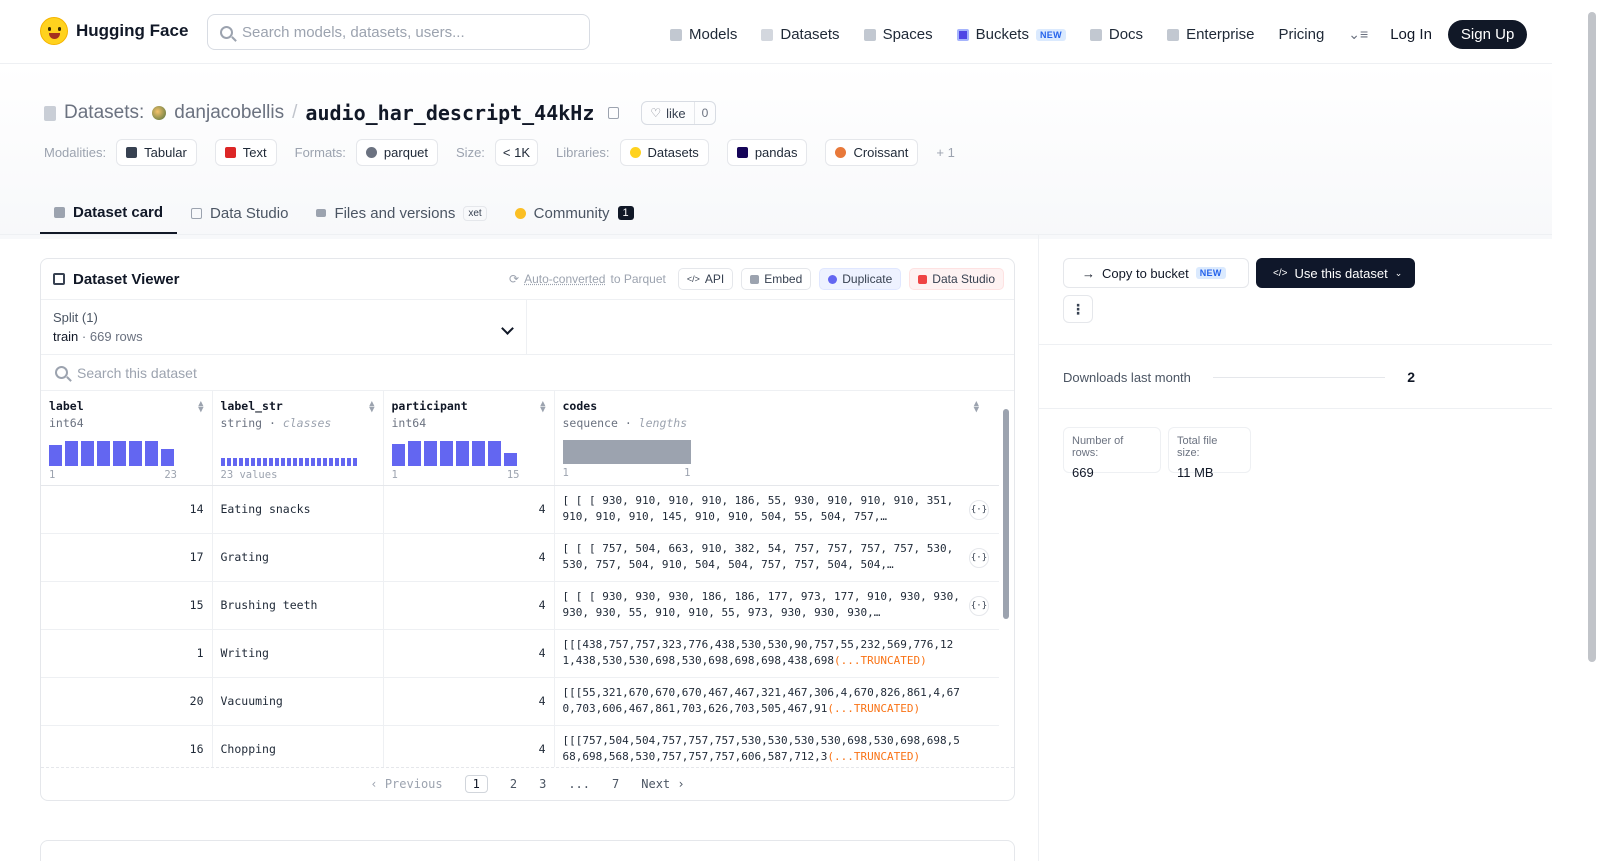 This screenshot has height=861, width=1600. What do you see at coordinates (860, 279) in the screenshot?
I see `duplicate-button: Duplicate` at bounding box center [860, 279].